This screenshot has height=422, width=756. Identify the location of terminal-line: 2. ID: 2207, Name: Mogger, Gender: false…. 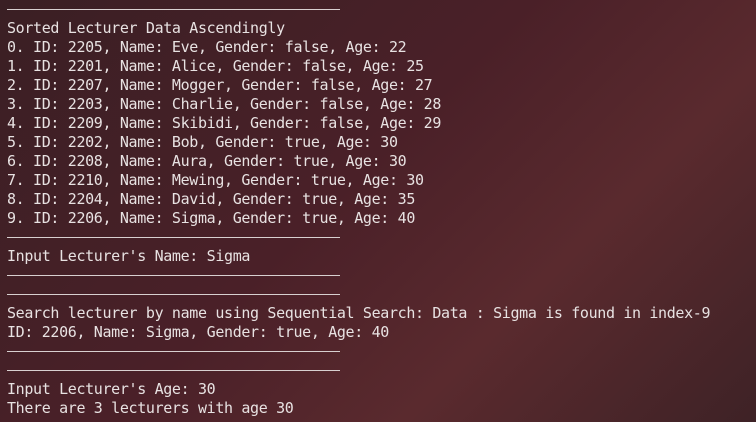
(220, 85).